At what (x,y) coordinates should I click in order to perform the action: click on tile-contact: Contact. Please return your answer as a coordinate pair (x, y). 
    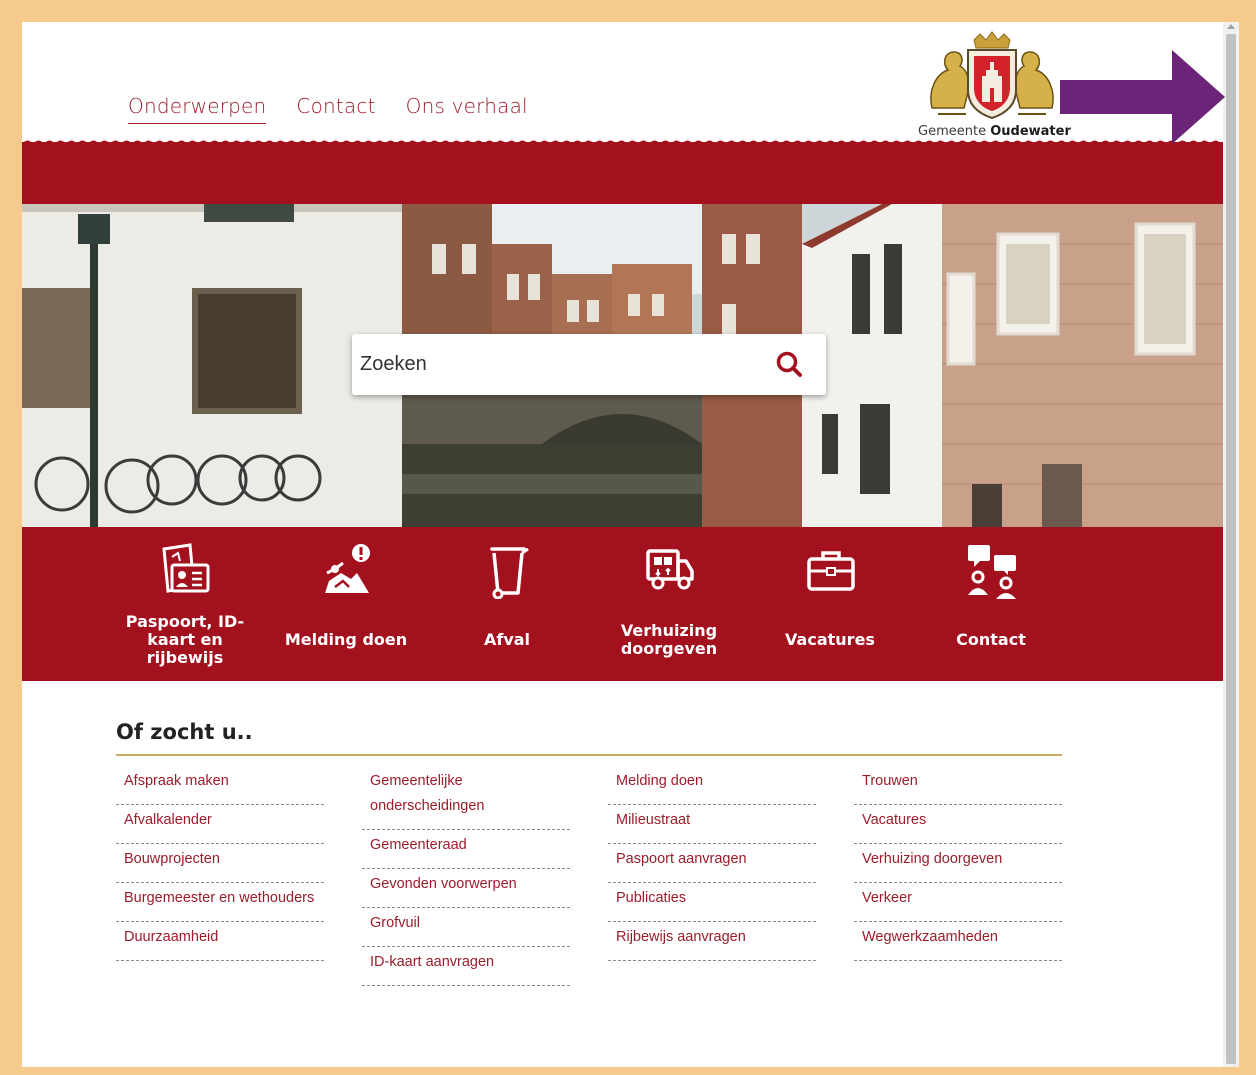
    Looking at the image, I should click on (991, 604).